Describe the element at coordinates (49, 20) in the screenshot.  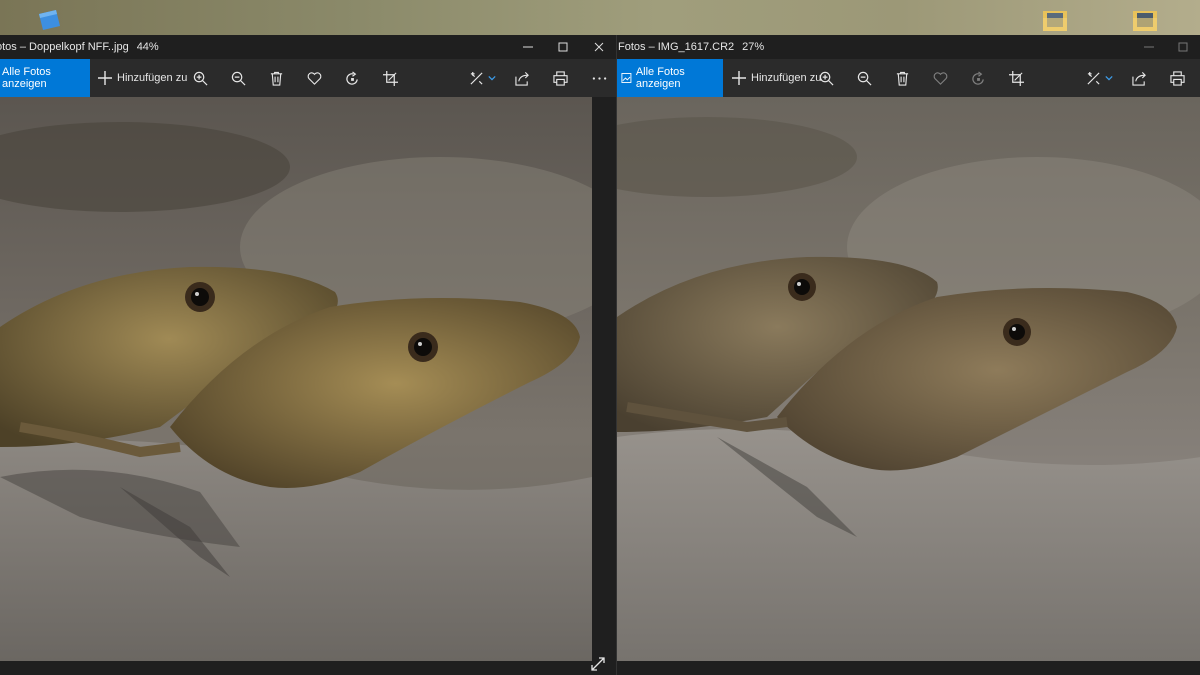
I see `recycle-bin-icon` at that location.